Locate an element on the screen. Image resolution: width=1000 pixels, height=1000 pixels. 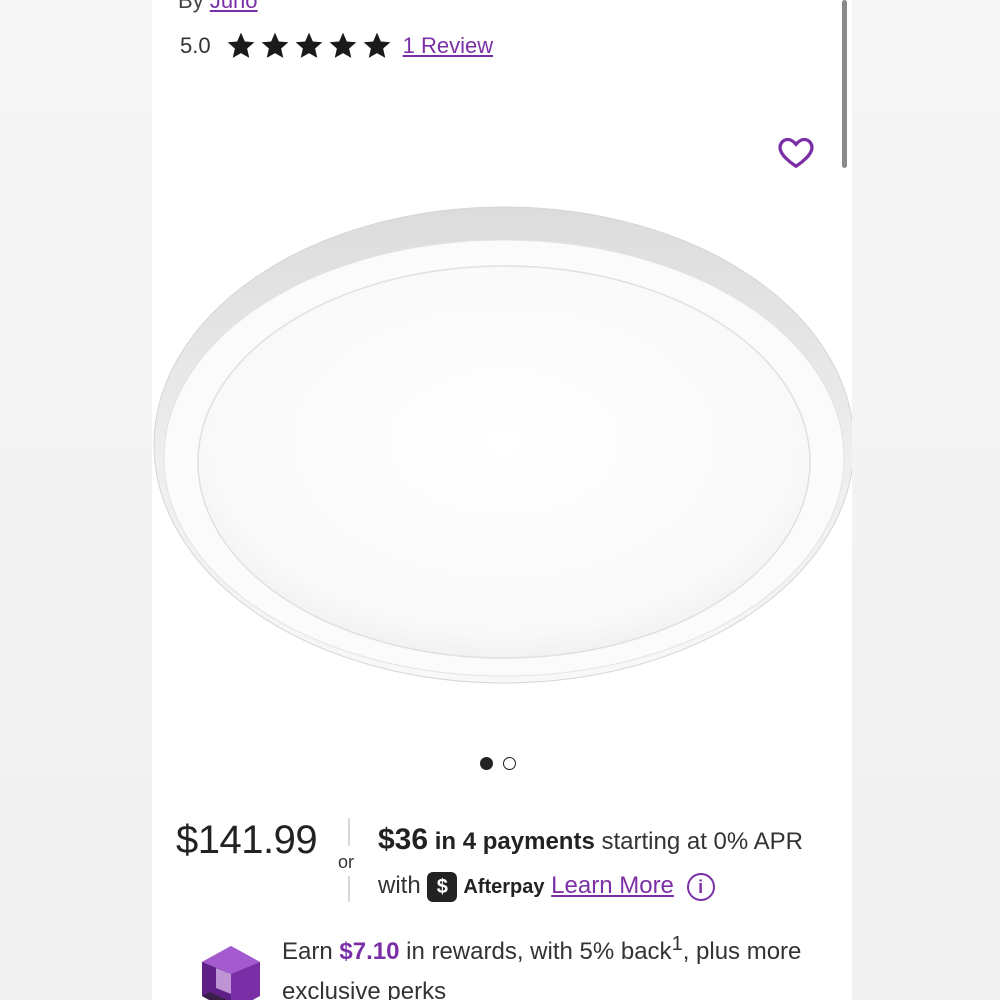
image-pagination is located at coordinates (498, 763).